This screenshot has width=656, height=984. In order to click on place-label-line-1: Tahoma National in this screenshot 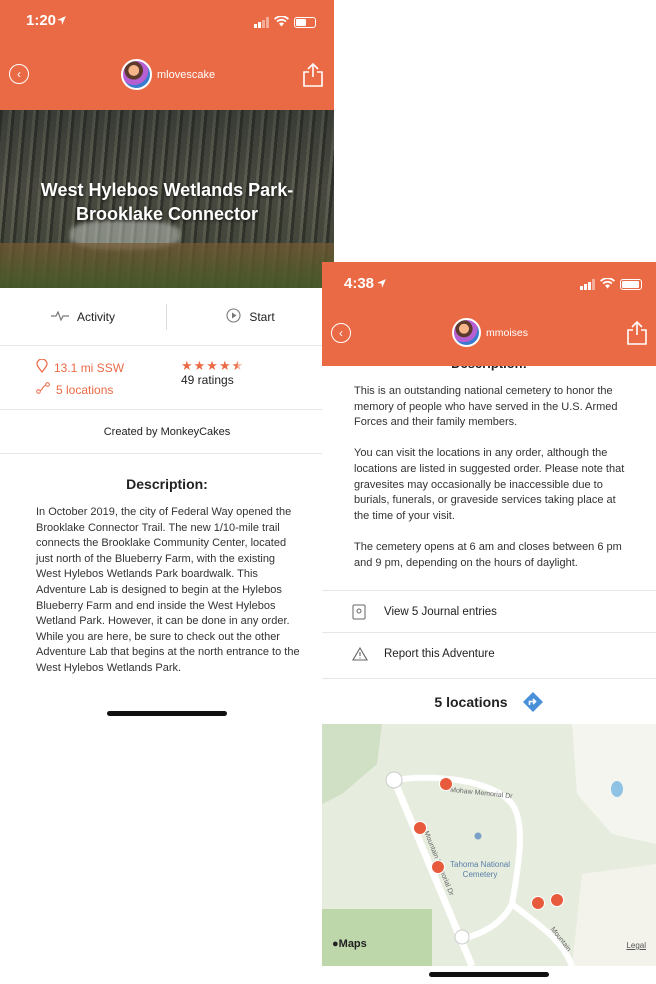, I will do `click(480, 864)`.